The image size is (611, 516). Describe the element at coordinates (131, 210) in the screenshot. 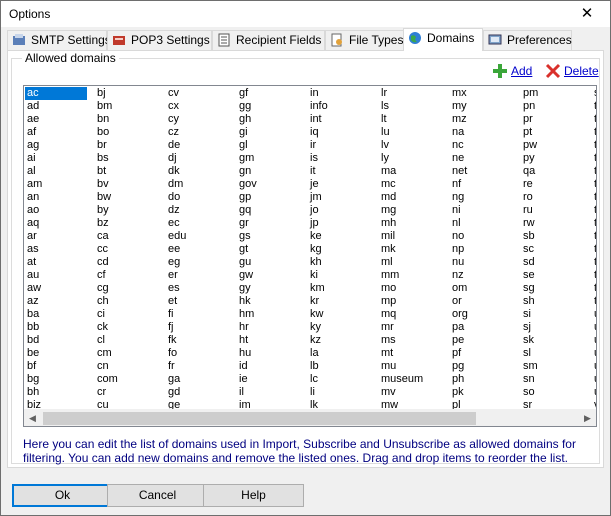

I see `domain-item: by` at that location.